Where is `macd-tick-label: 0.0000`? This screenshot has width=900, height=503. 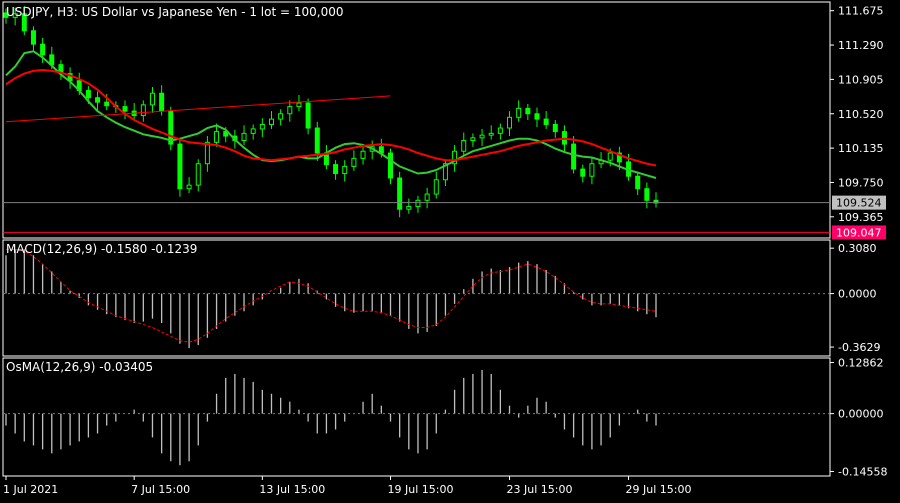
macd-tick-label: 0.0000 is located at coordinates (857, 294).